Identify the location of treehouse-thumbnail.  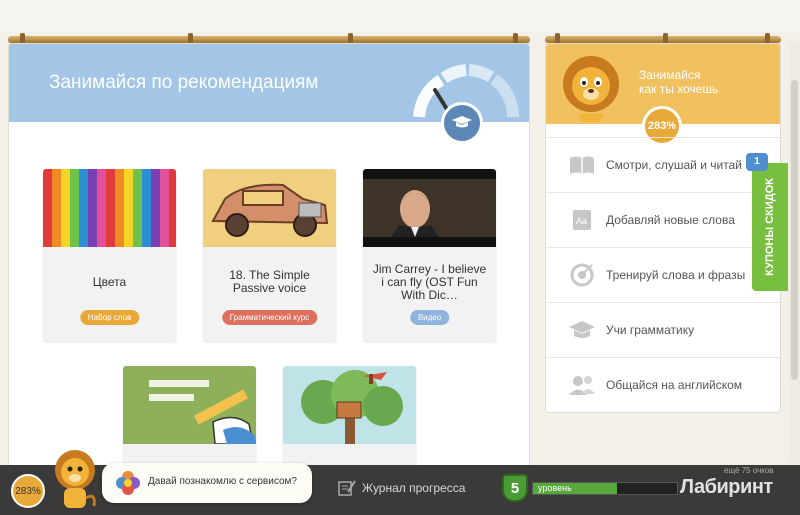
(349, 405).